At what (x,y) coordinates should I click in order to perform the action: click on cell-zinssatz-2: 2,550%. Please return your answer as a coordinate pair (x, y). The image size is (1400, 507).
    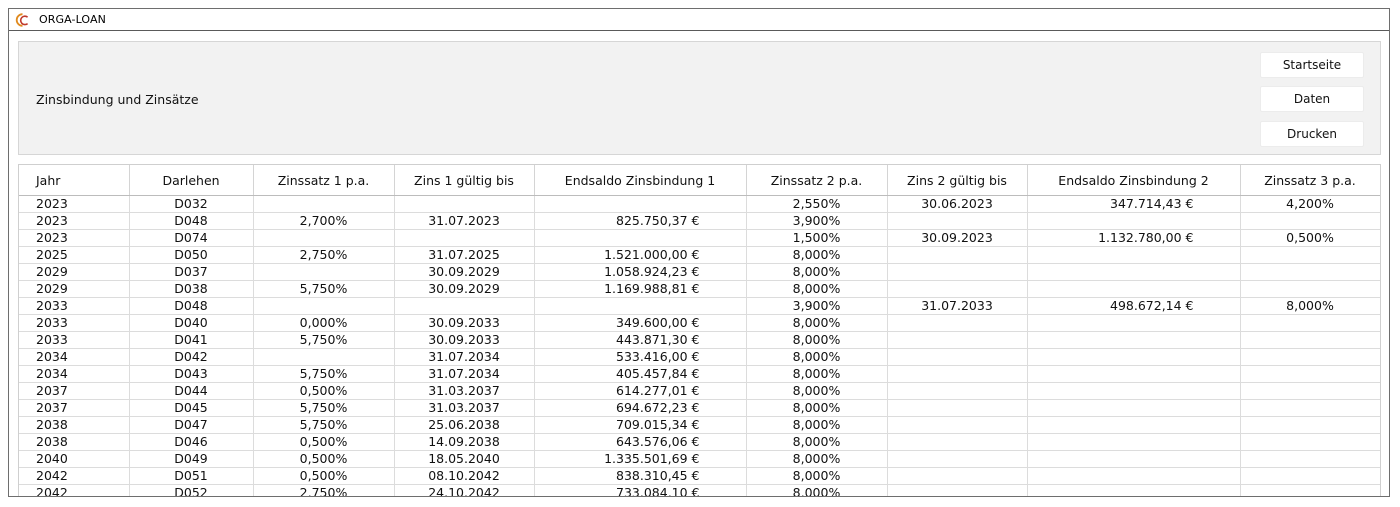
    Looking at the image, I should click on (817, 204).